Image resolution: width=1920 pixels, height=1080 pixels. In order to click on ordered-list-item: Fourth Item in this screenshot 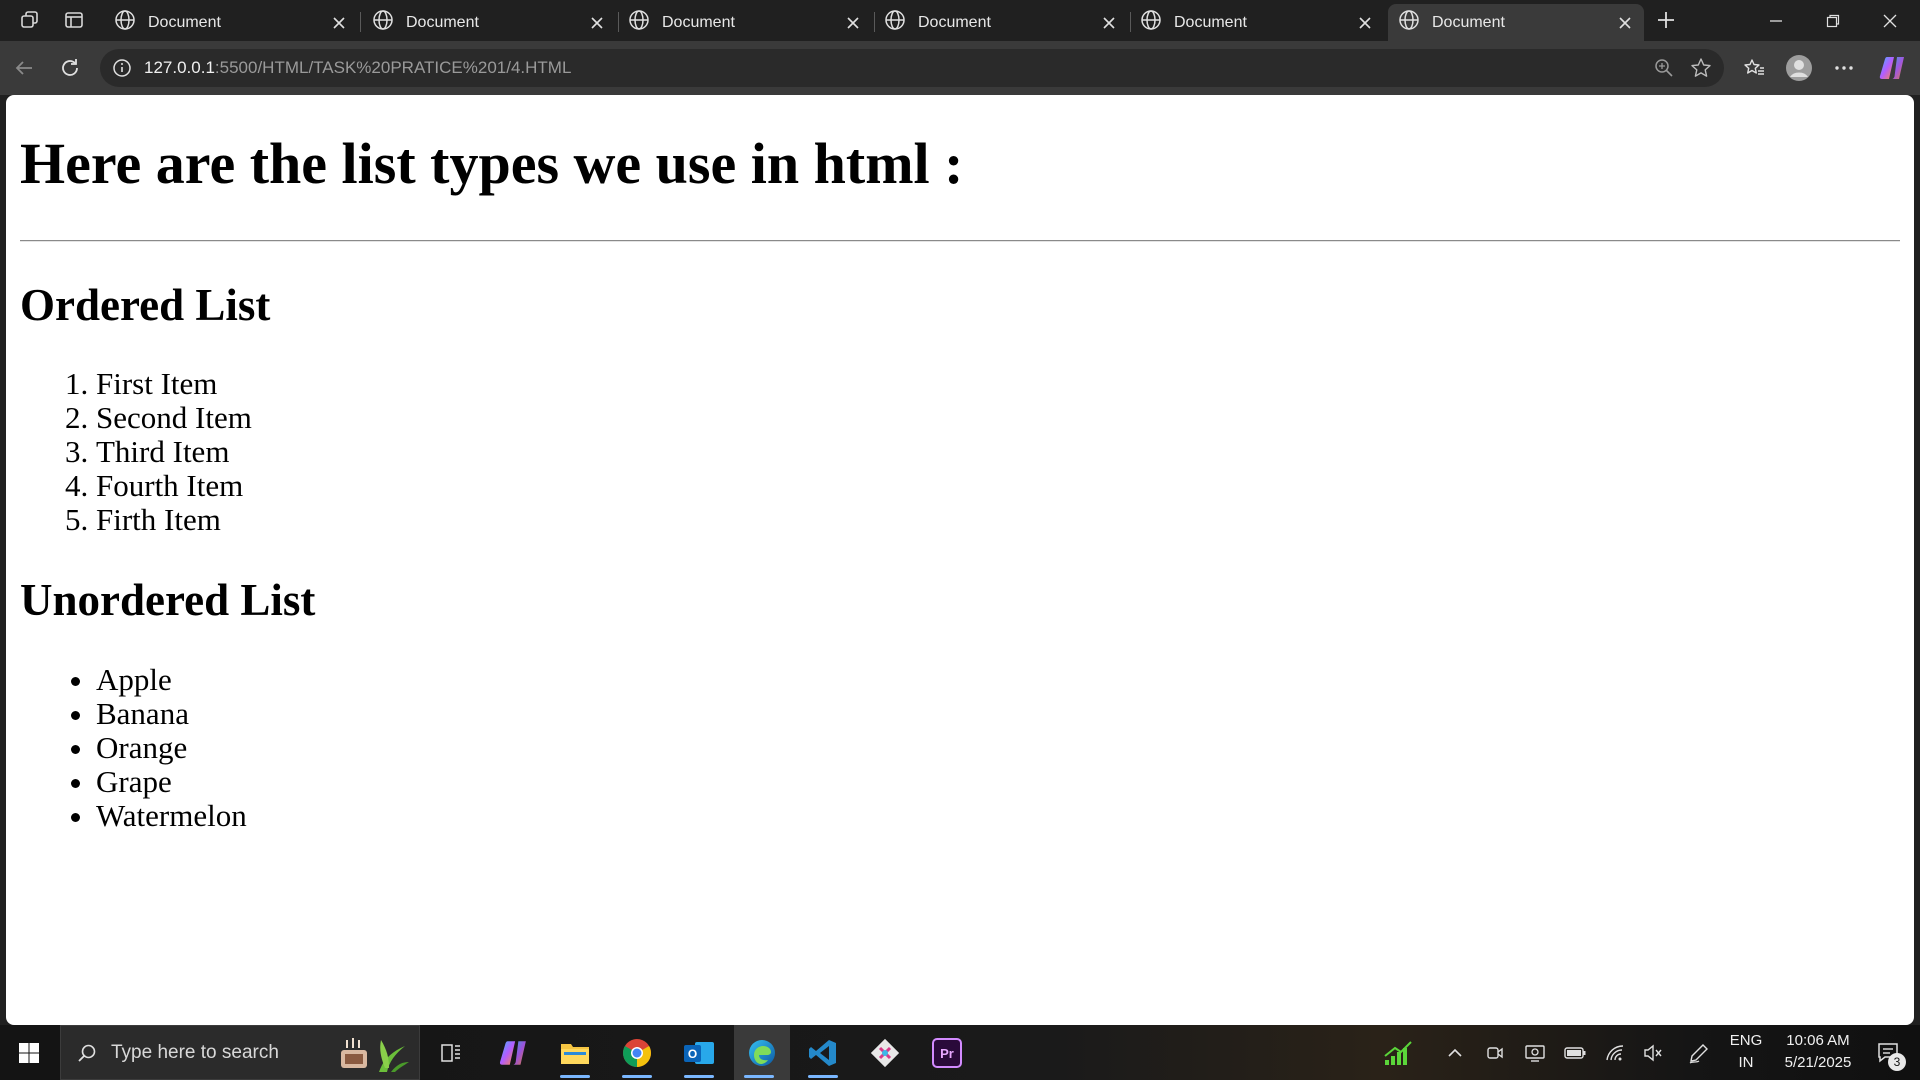, I will do `click(1005, 486)`.